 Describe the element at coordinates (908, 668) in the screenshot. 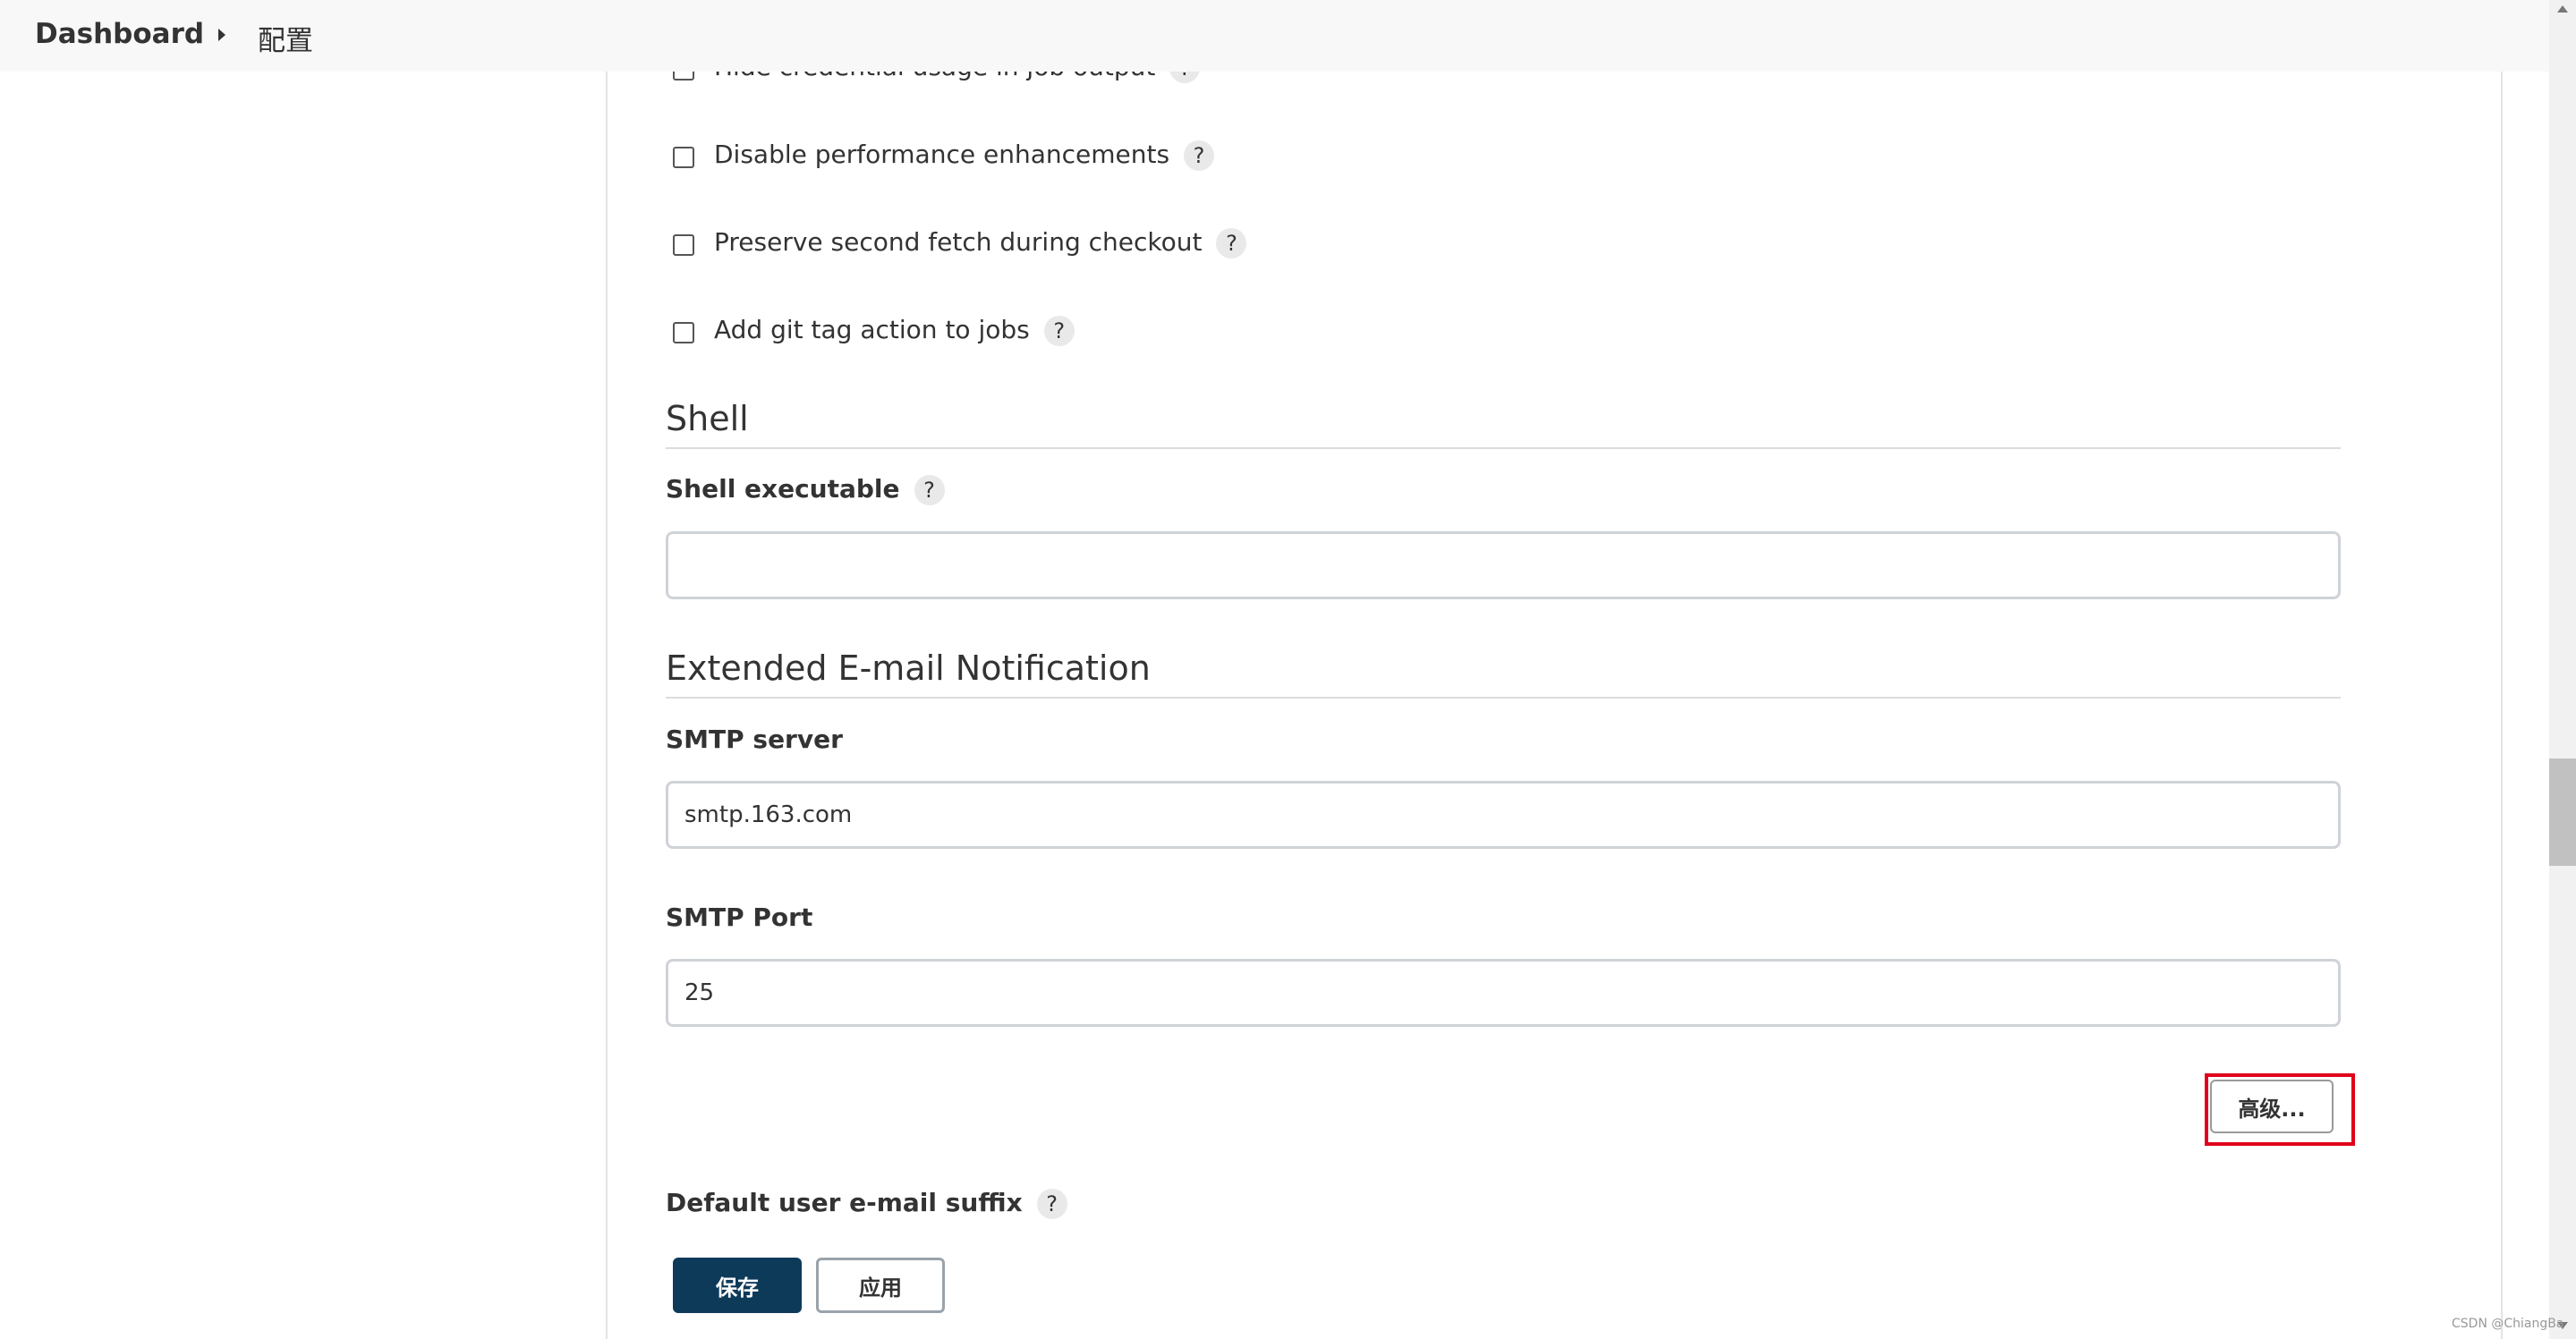

I see `email-section-title: Extended E-mail Notification` at that location.